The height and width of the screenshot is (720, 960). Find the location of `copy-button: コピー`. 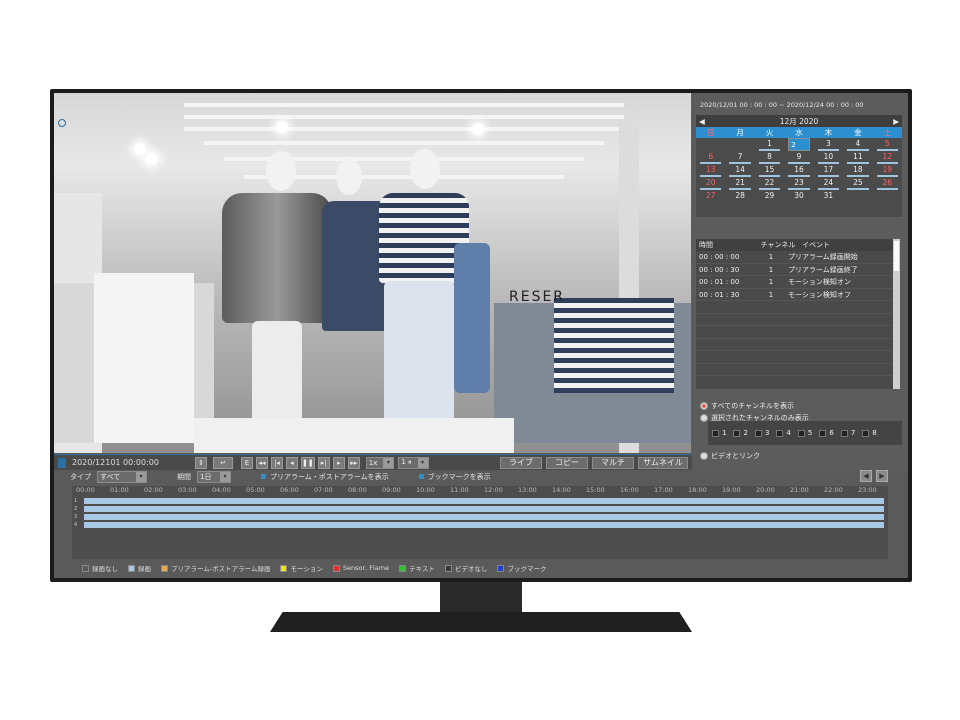

copy-button: コピー is located at coordinates (567, 462).